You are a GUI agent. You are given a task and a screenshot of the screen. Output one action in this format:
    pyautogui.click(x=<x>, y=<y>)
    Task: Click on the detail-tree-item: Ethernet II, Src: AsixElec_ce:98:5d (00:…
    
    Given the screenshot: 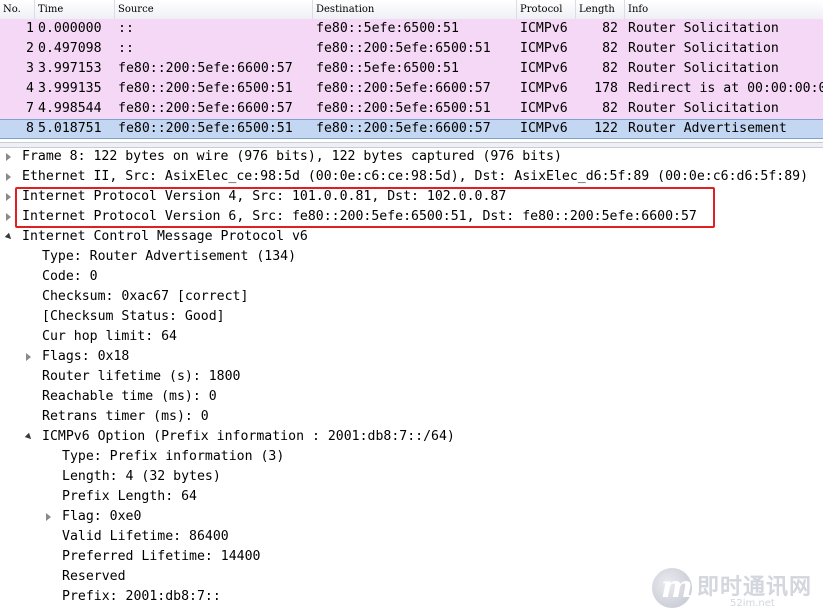 What is the action you would take?
    pyautogui.click(x=415, y=177)
    